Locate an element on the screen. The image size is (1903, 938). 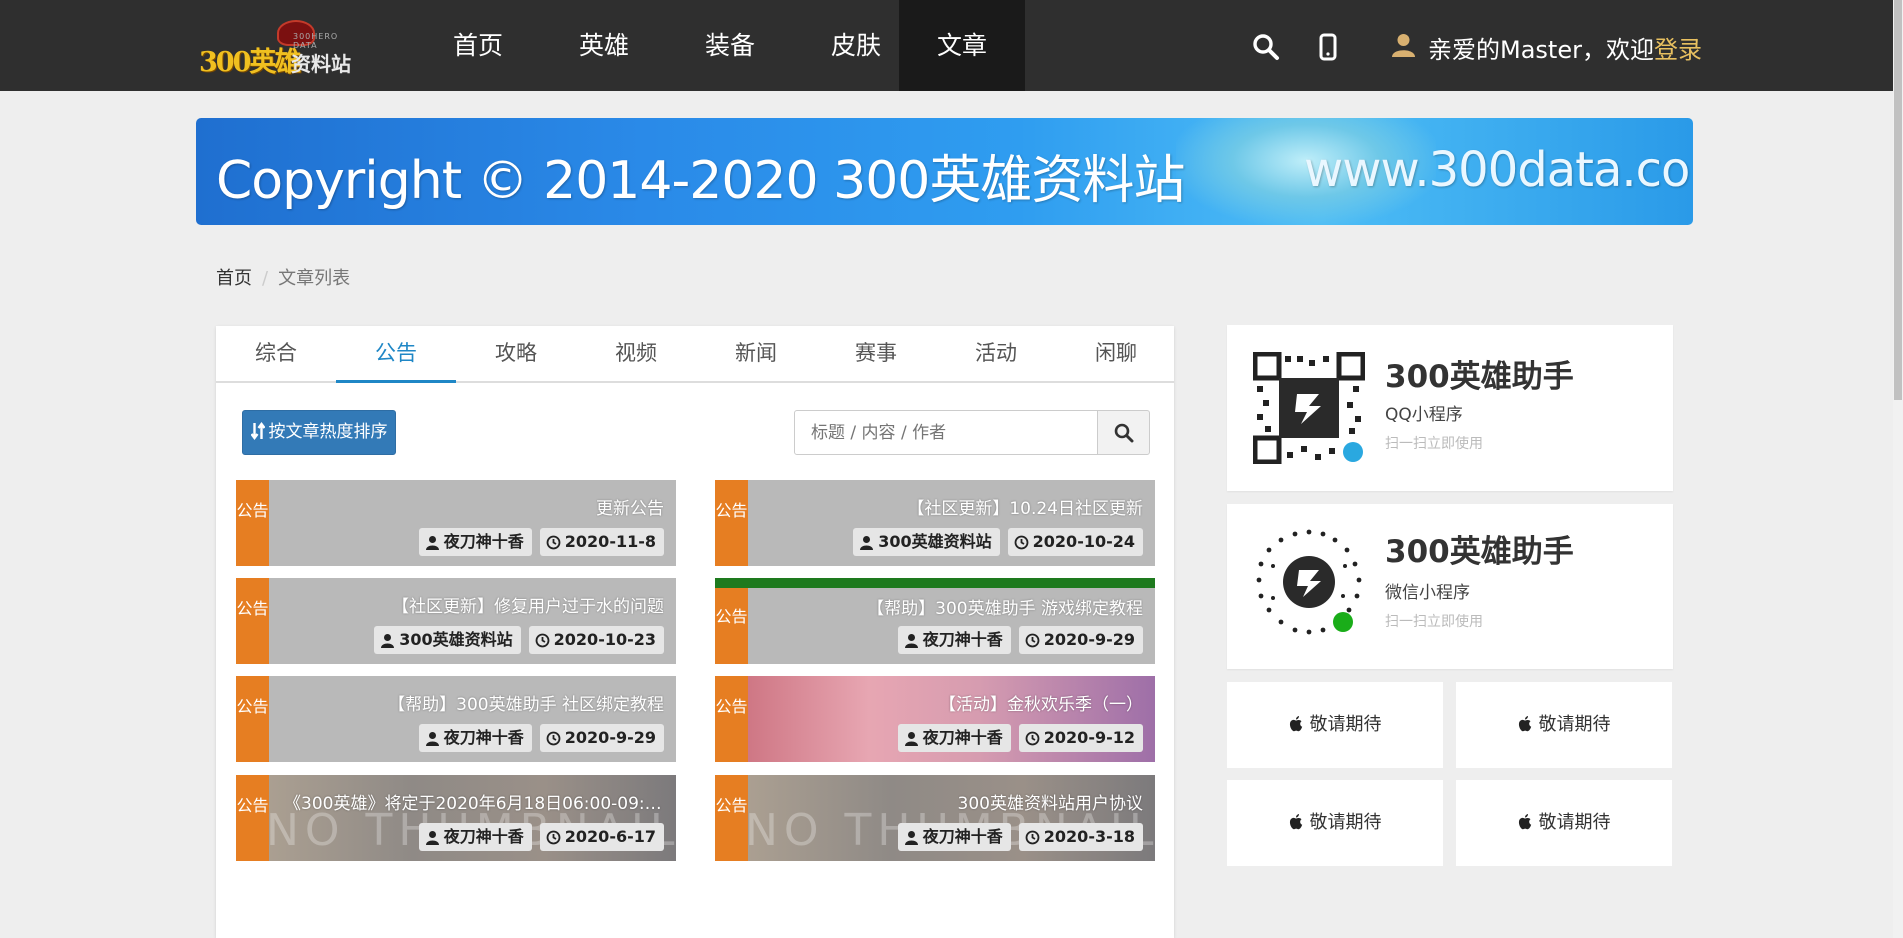
article-card: 公告 【活动】金秋欢乐季（一） 夜刀神十香 2020-9-12 is located at coordinates (935, 719).